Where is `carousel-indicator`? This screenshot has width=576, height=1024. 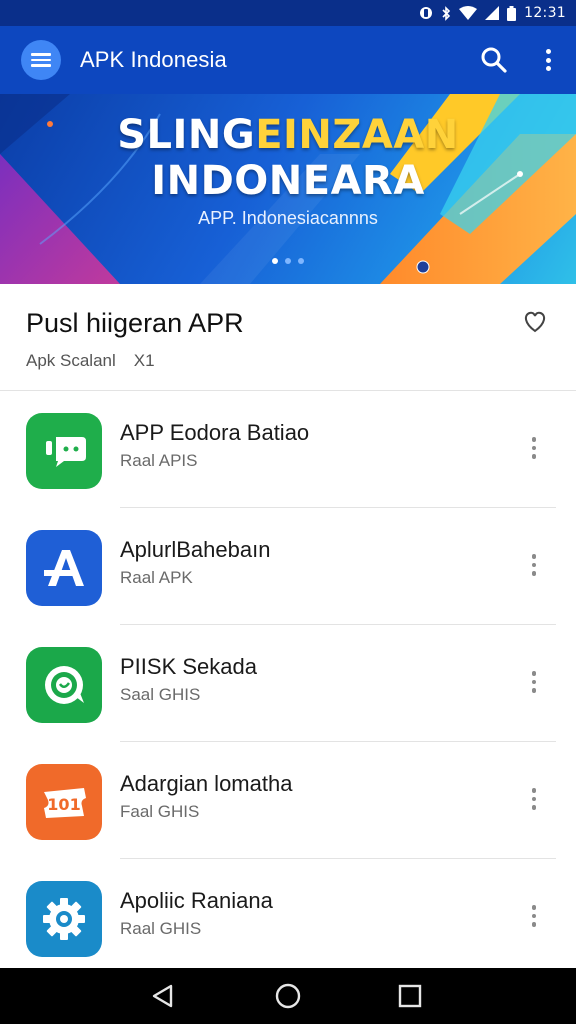 carousel-indicator is located at coordinates (288, 261).